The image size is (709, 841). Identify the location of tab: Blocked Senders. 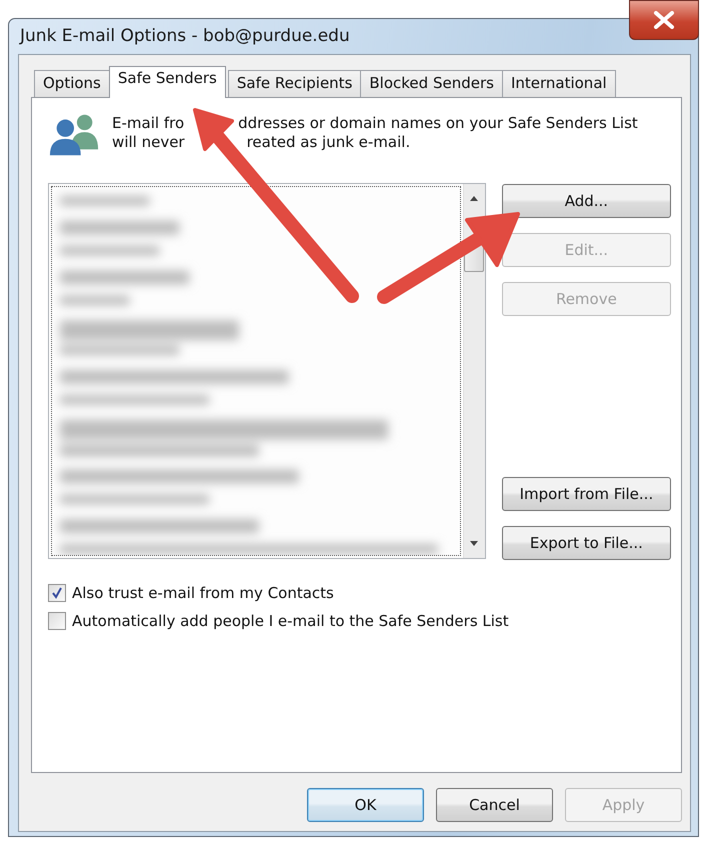
(431, 83).